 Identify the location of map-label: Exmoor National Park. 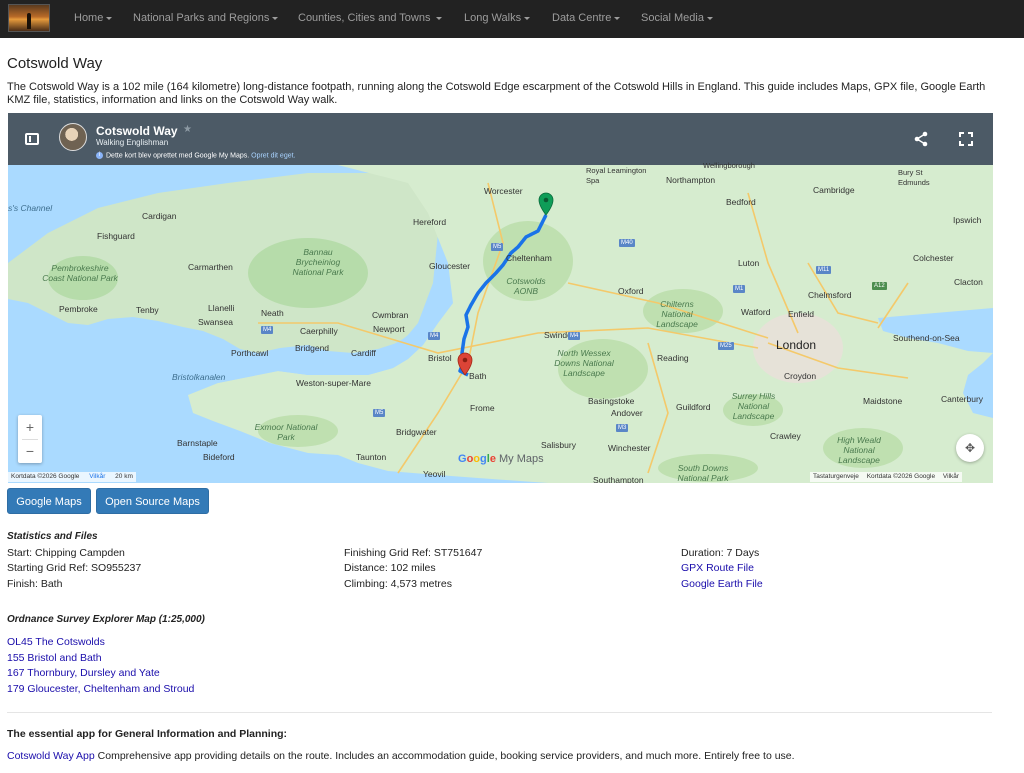
(286, 432).